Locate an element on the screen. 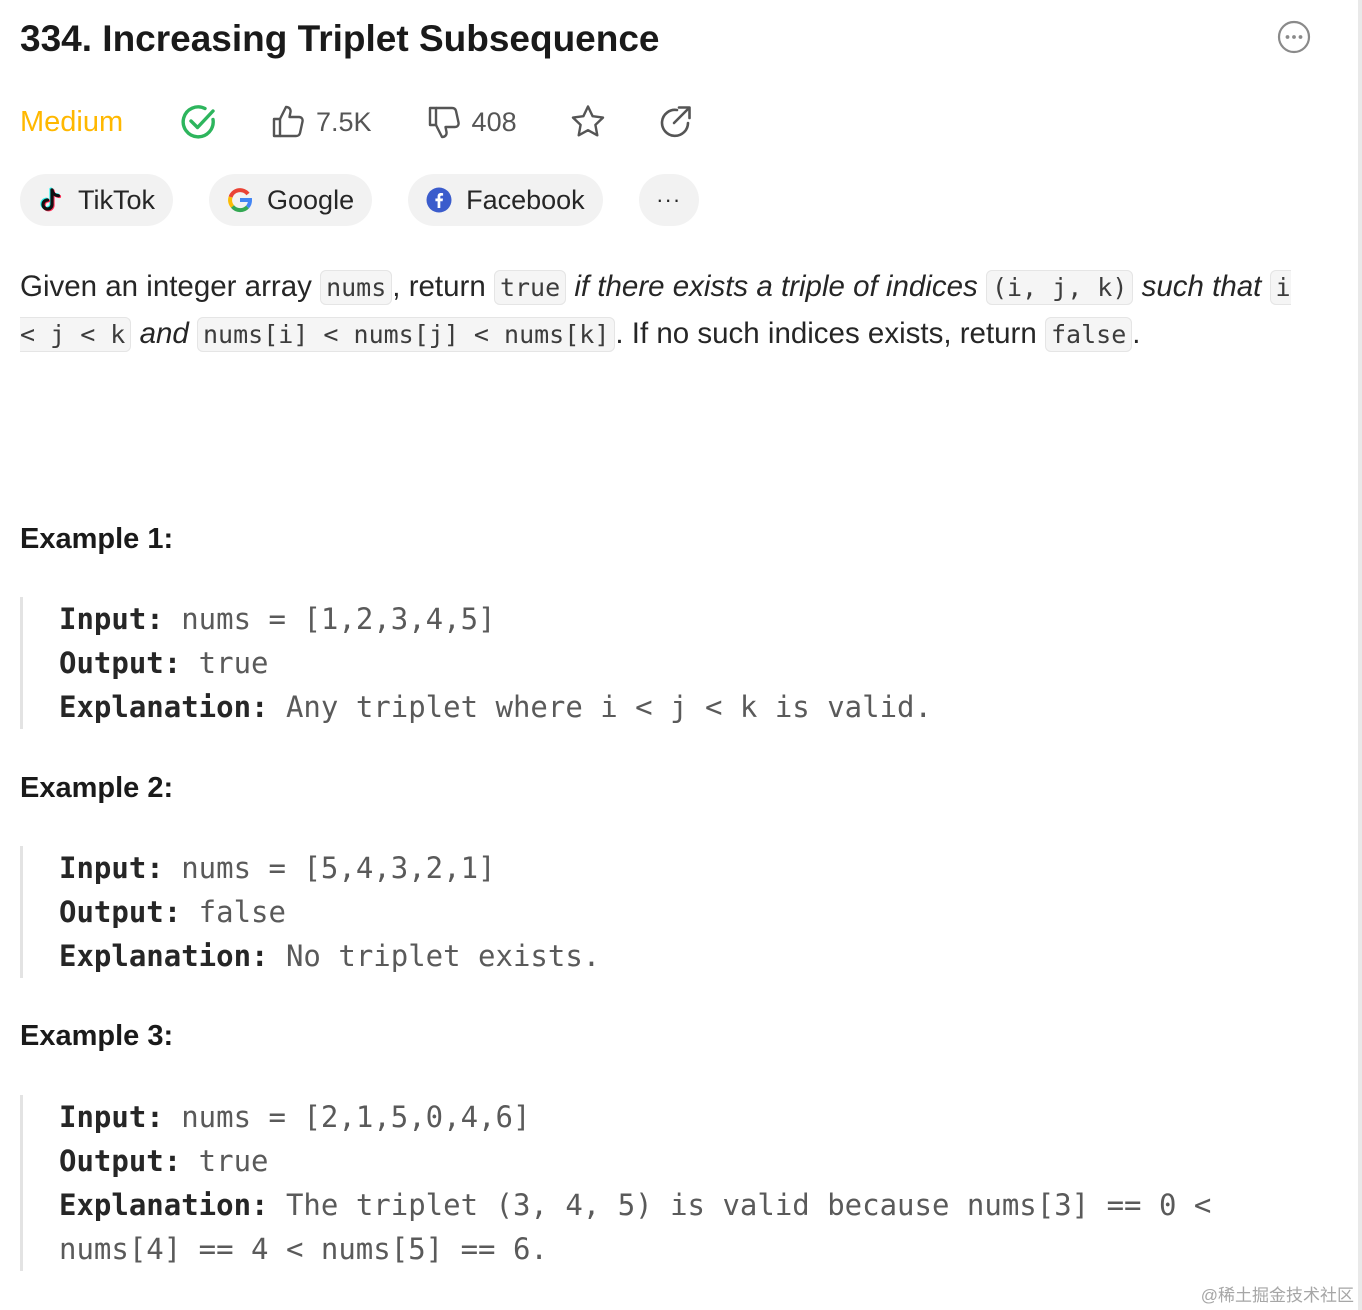 The width and height of the screenshot is (1362, 1310). dislike-count: 408 is located at coordinates (494, 121).